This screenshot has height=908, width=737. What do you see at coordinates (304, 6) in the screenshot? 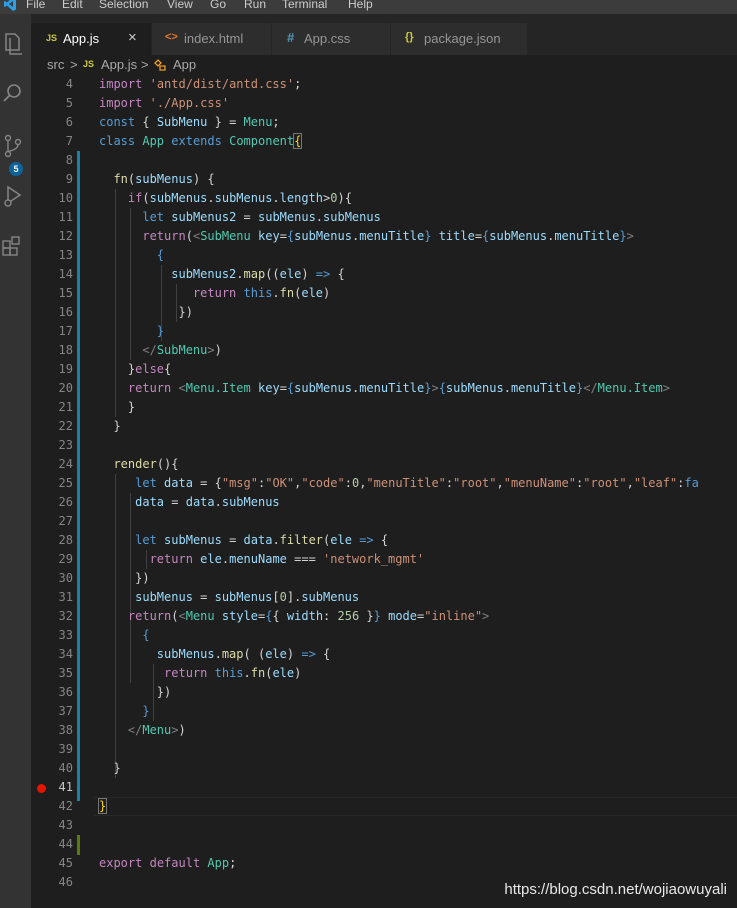
I see `menu-terminal: Terminal` at bounding box center [304, 6].